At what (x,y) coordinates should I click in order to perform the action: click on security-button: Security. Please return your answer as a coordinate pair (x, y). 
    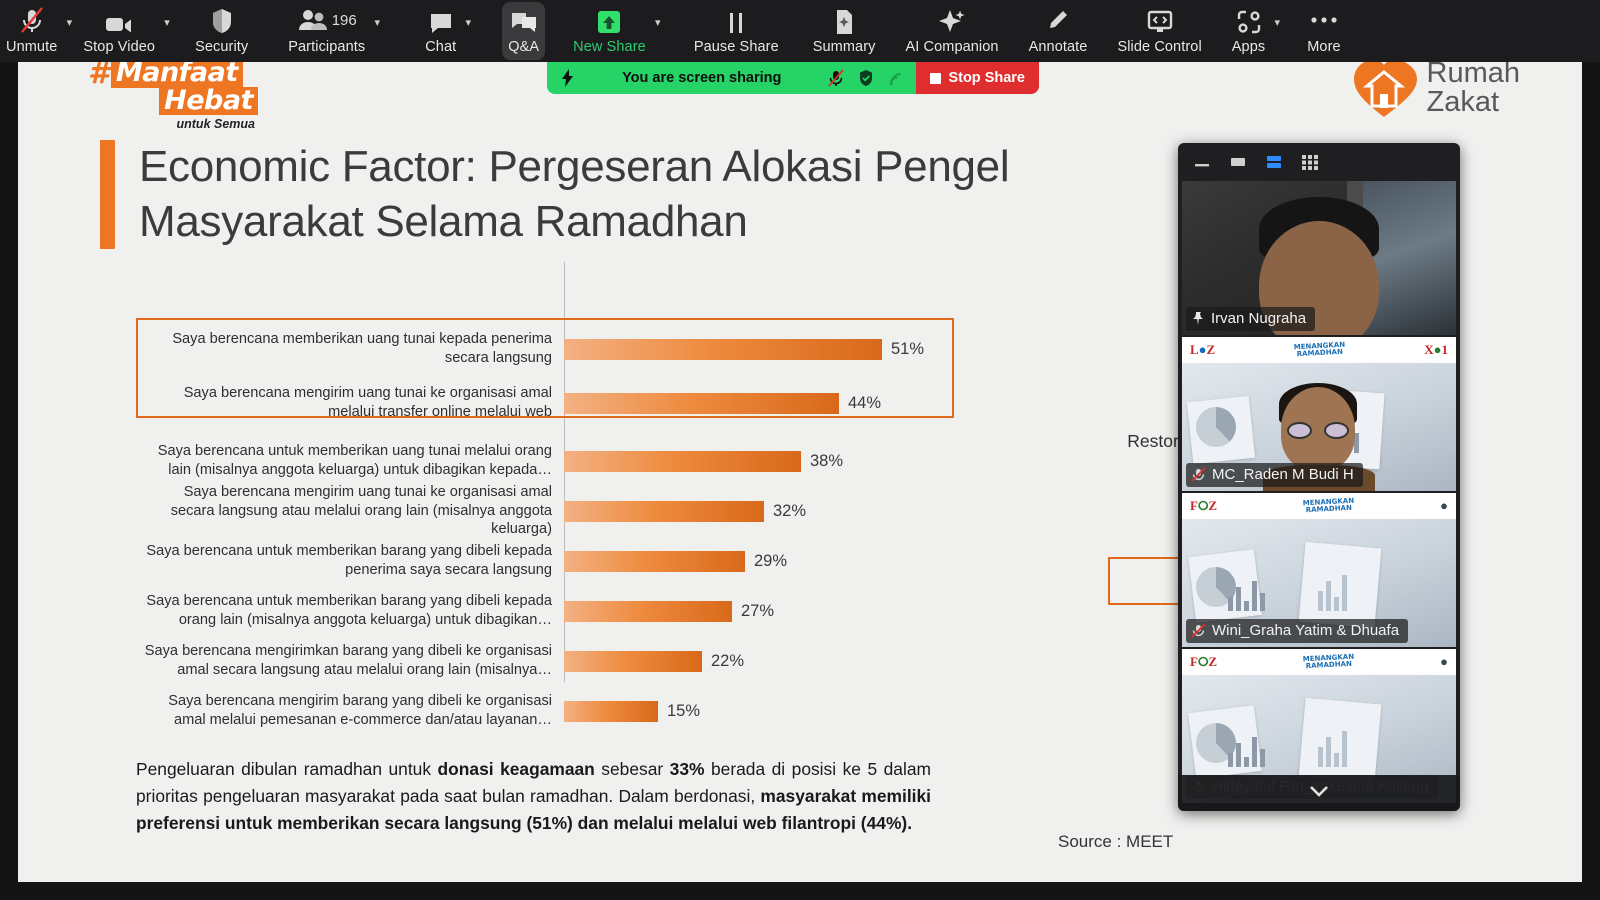
    Looking at the image, I should click on (221, 31).